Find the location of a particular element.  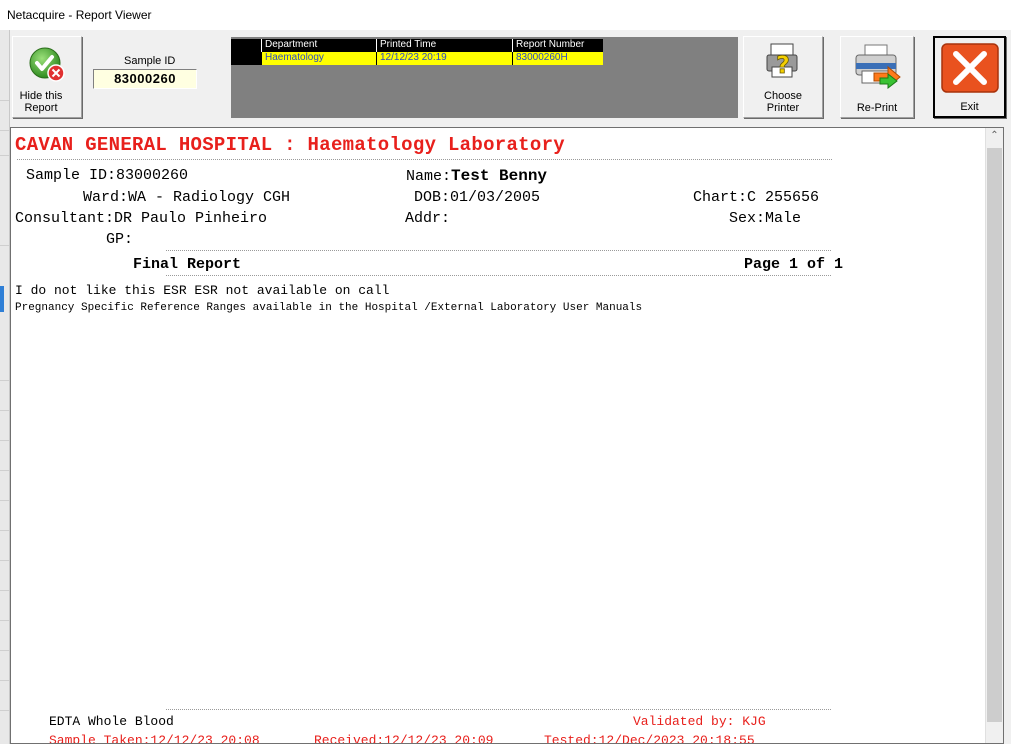

choose-printer-button: ? Choose Printer is located at coordinates (783, 77).